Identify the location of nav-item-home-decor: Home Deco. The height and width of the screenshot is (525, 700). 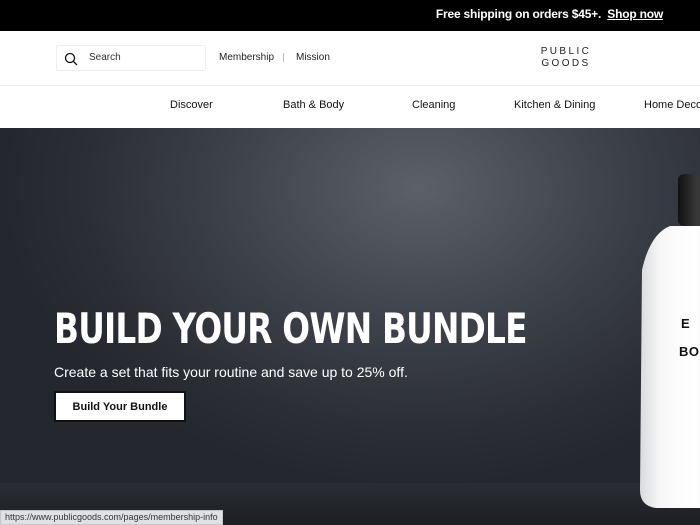
(672, 105).